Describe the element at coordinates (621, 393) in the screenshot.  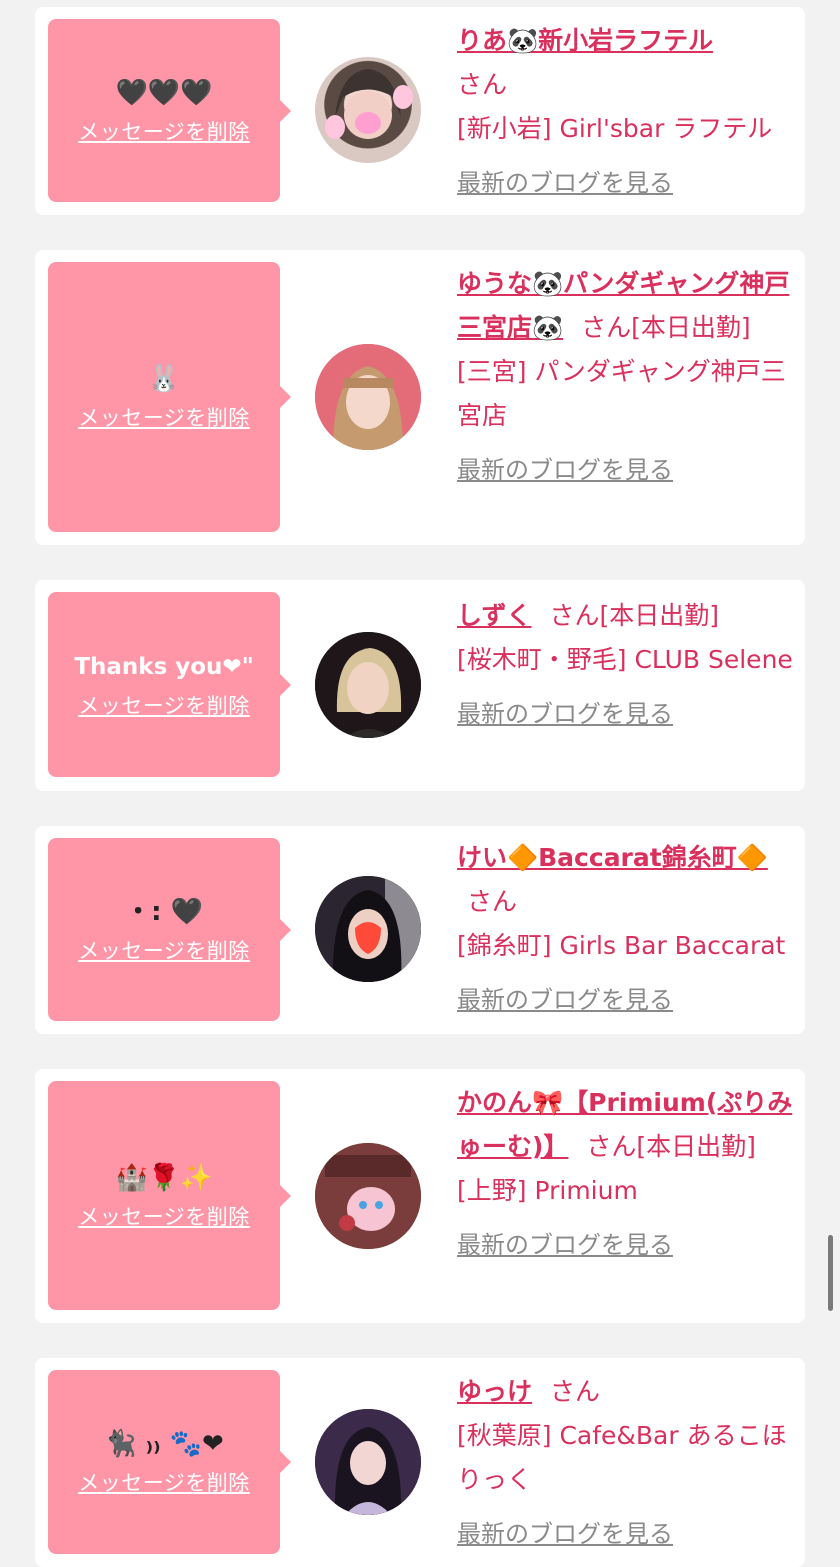
I see `shop-text: [三宮] パンダギャング神戸三宮店` at that location.